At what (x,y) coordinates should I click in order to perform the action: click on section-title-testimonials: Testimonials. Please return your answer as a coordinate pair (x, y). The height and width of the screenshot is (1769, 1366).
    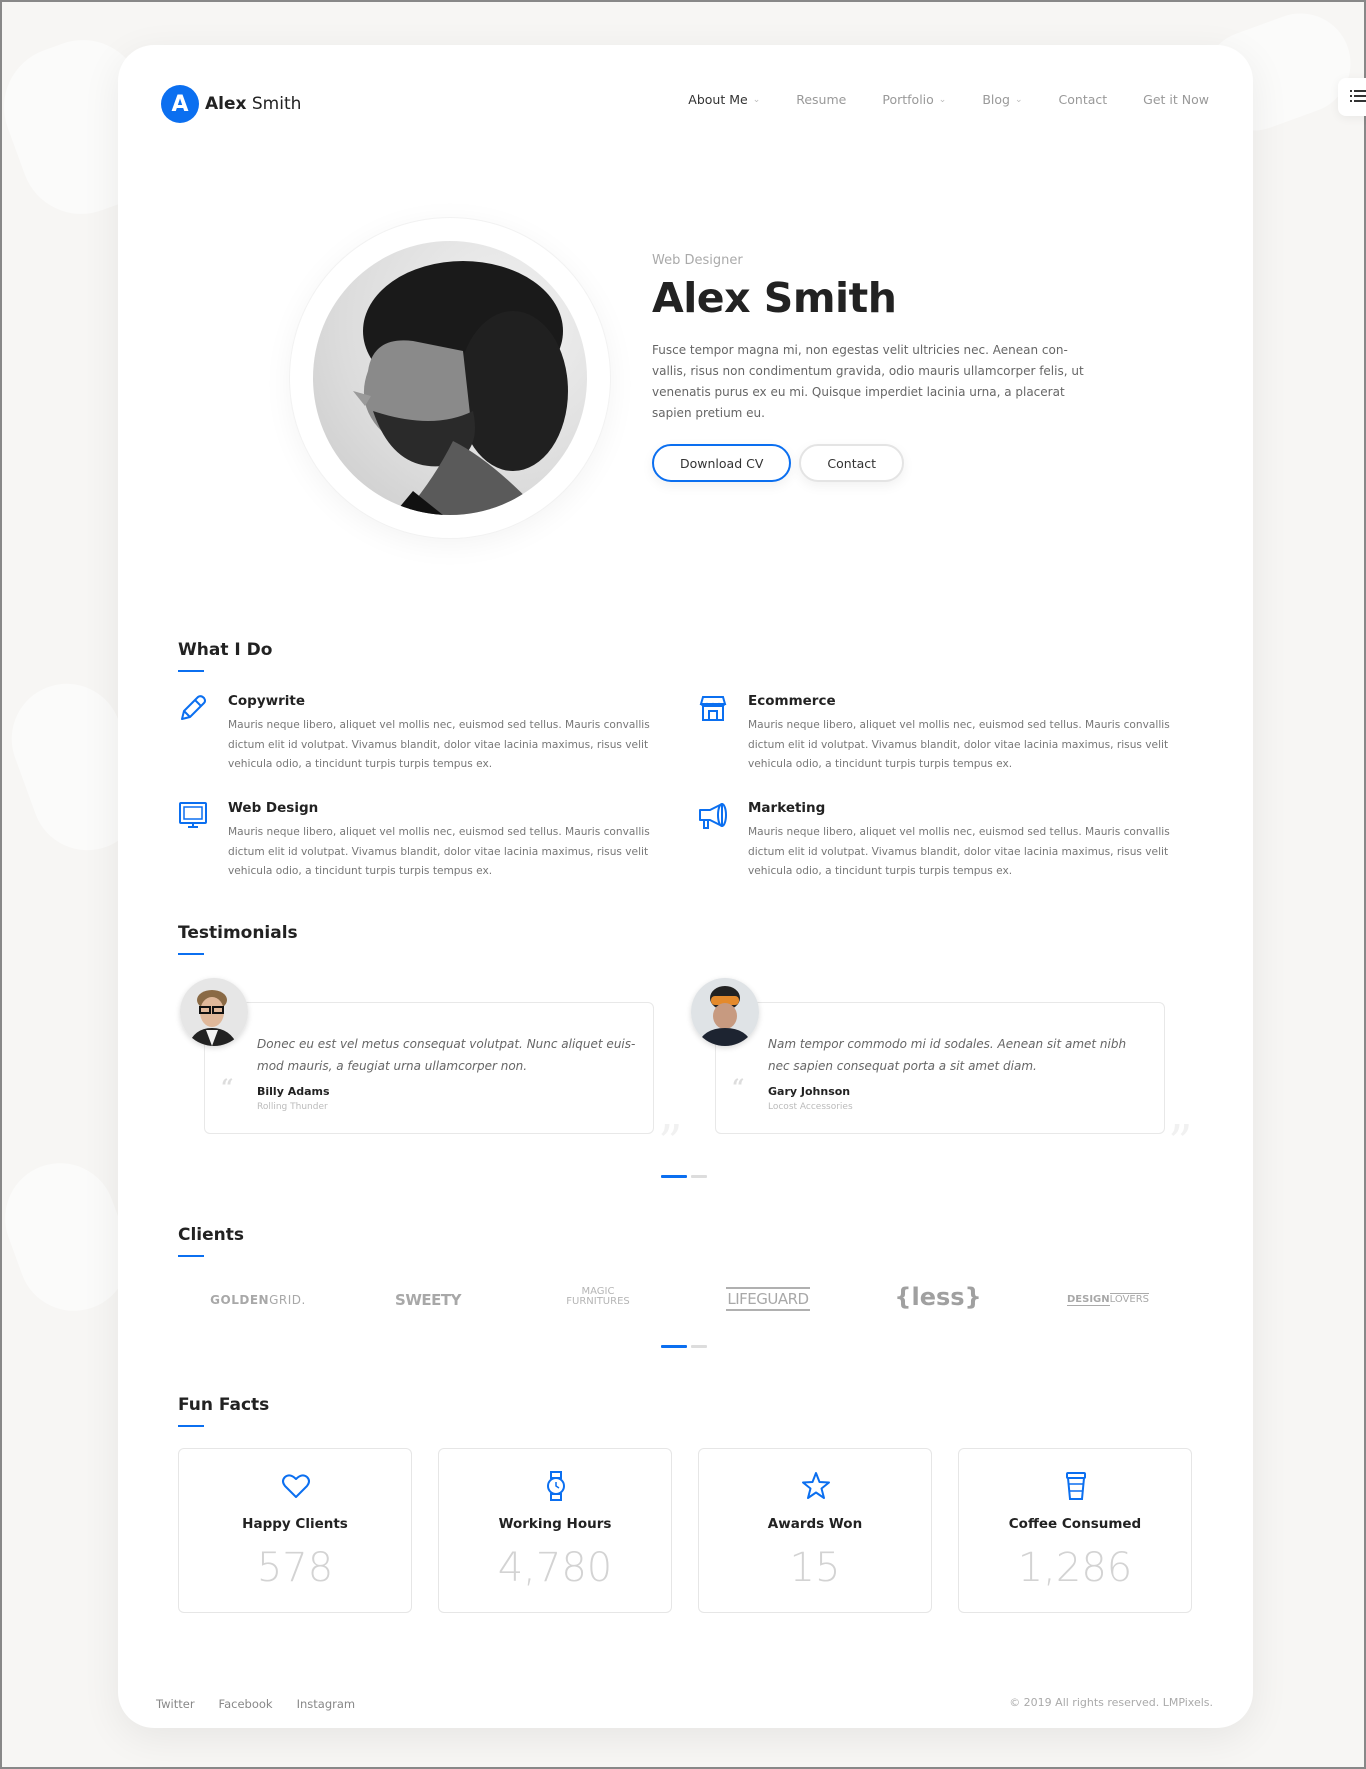
    Looking at the image, I should click on (238, 939).